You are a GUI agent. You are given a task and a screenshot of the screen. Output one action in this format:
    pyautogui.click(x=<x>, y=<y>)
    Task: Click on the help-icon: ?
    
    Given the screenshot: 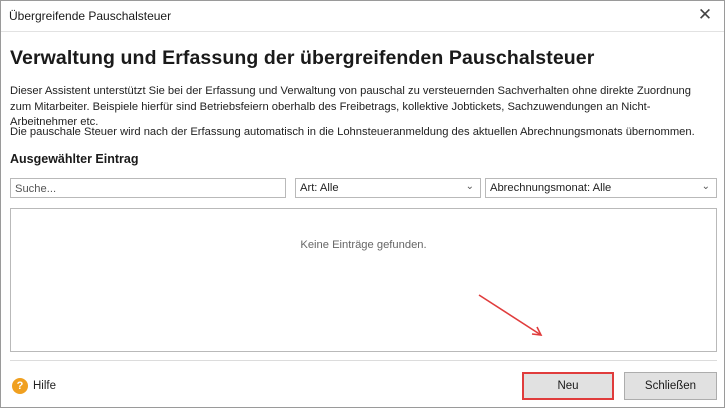 What is the action you would take?
    pyautogui.click(x=20, y=386)
    